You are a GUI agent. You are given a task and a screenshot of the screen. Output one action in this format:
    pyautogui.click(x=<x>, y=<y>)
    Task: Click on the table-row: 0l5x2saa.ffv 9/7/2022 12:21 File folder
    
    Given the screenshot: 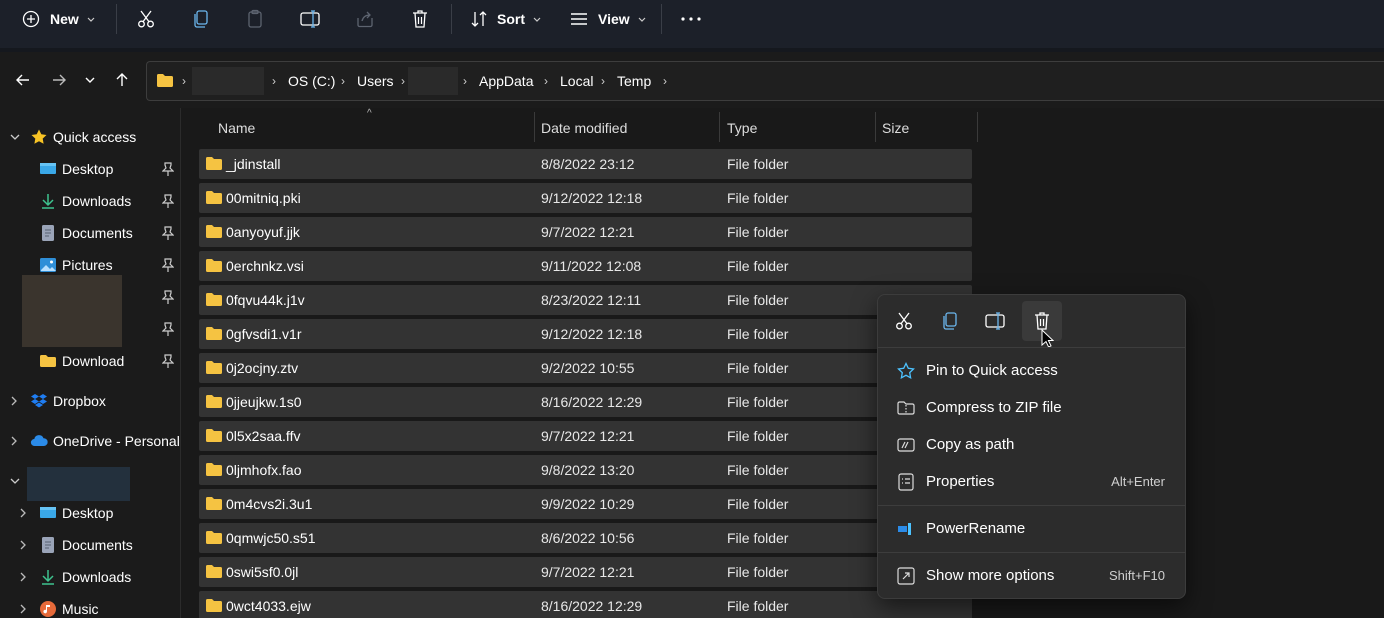 What is the action you would take?
    pyautogui.click(x=585, y=436)
    